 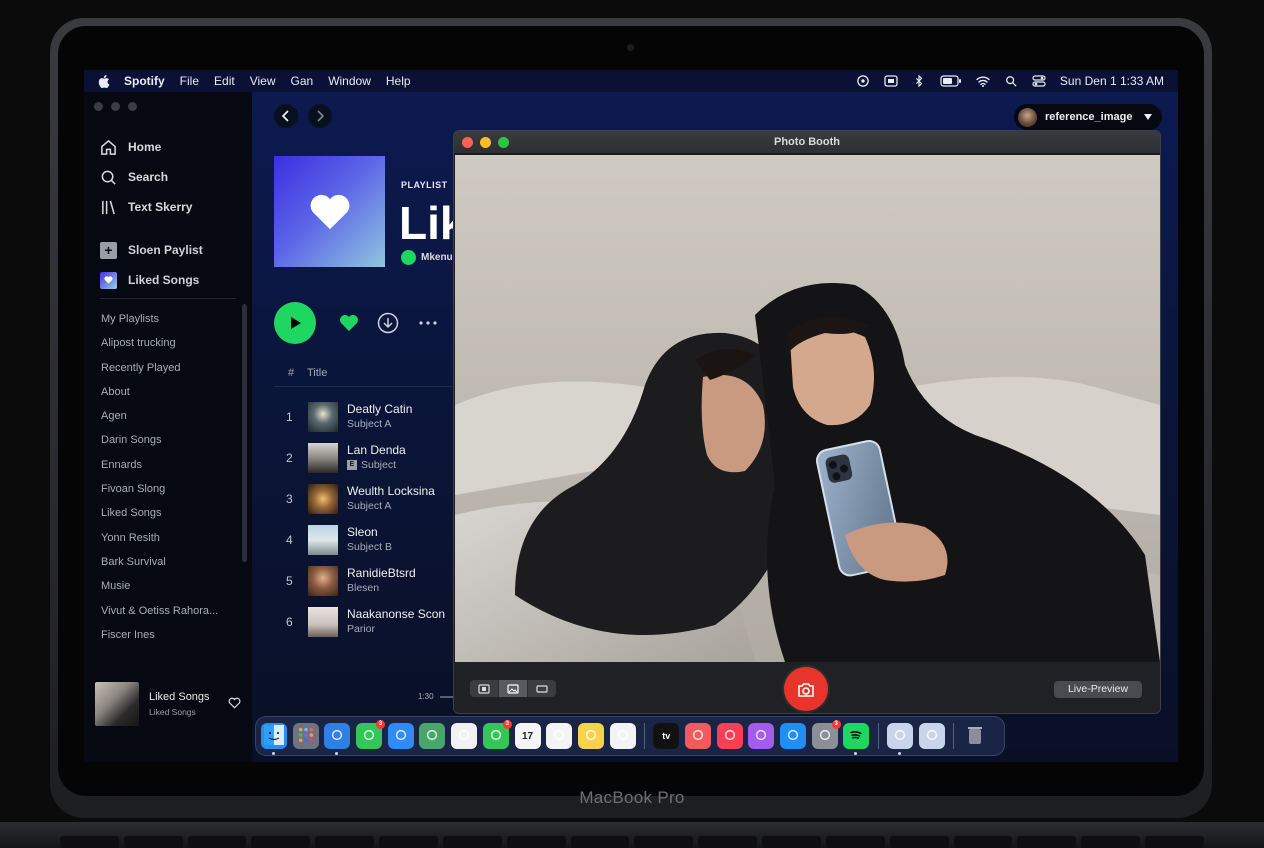 I want to click on battery-icon, so click(x=951, y=81).